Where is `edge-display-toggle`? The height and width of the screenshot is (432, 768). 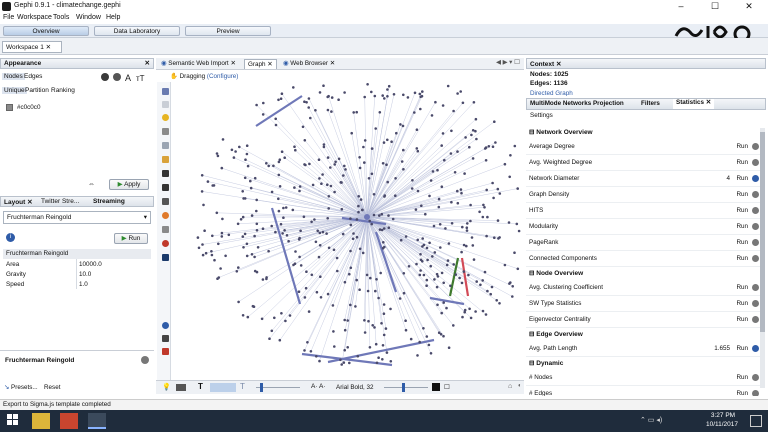
edge-display-toggle is located at coordinates (223, 387).